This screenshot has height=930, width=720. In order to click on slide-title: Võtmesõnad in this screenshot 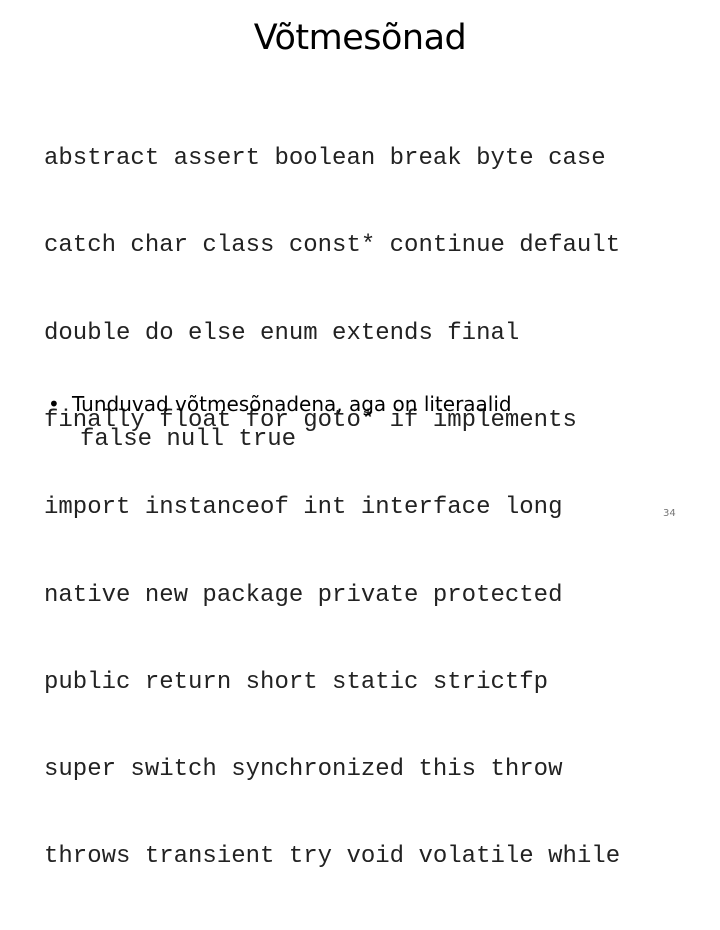, I will do `click(360, 38)`.